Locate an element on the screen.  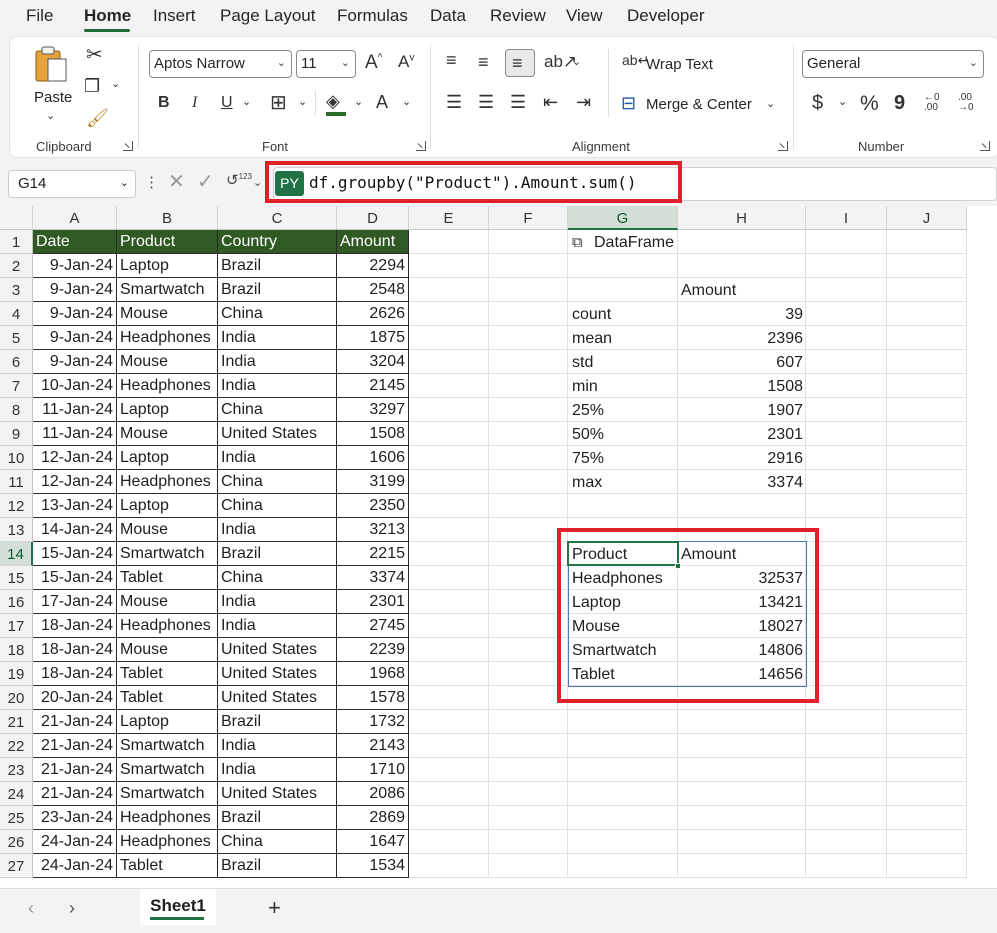
table-header-cell: Date is located at coordinates (75, 242).